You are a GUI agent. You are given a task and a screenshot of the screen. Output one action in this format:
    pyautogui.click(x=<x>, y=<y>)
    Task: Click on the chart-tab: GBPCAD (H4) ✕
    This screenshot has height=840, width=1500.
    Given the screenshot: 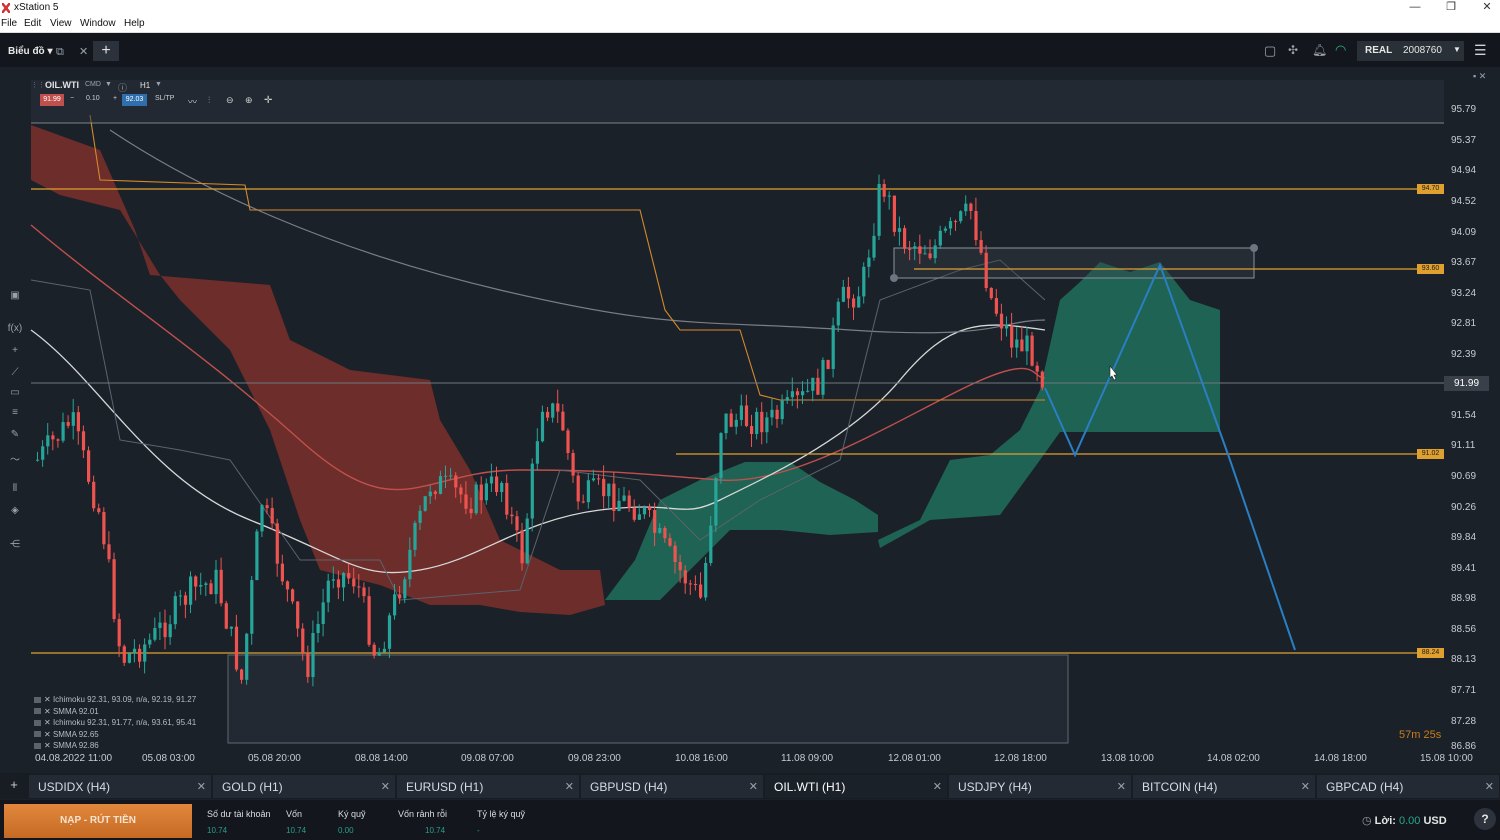 What is the action you would take?
    pyautogui.click(x=1408, y=786)
    